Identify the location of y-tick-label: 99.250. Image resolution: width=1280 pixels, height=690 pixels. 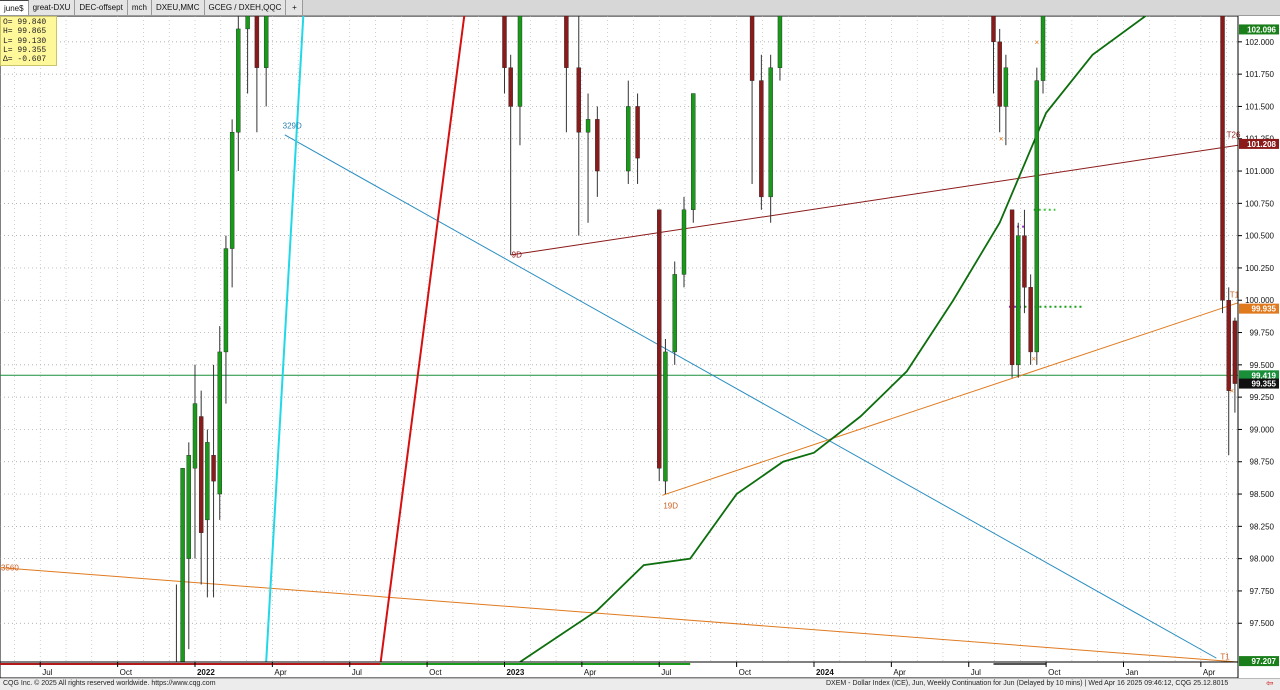
(1262, 397).